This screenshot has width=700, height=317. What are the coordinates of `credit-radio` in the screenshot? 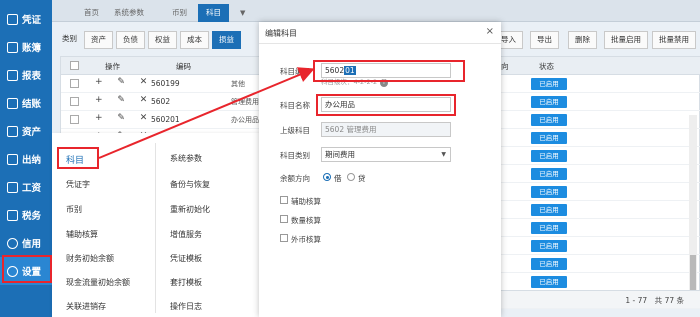 It's located at (351, 177).